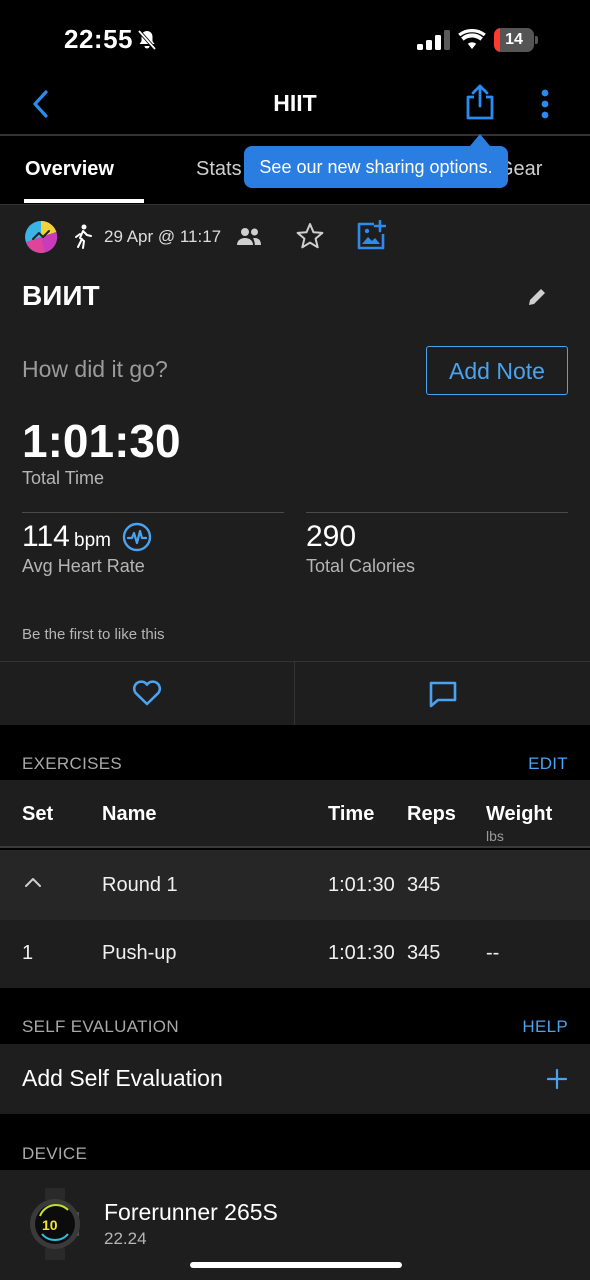 The width and height of the screenshot is (590, 1280). I want to click on battery-icon: 14, so click(516, 40).